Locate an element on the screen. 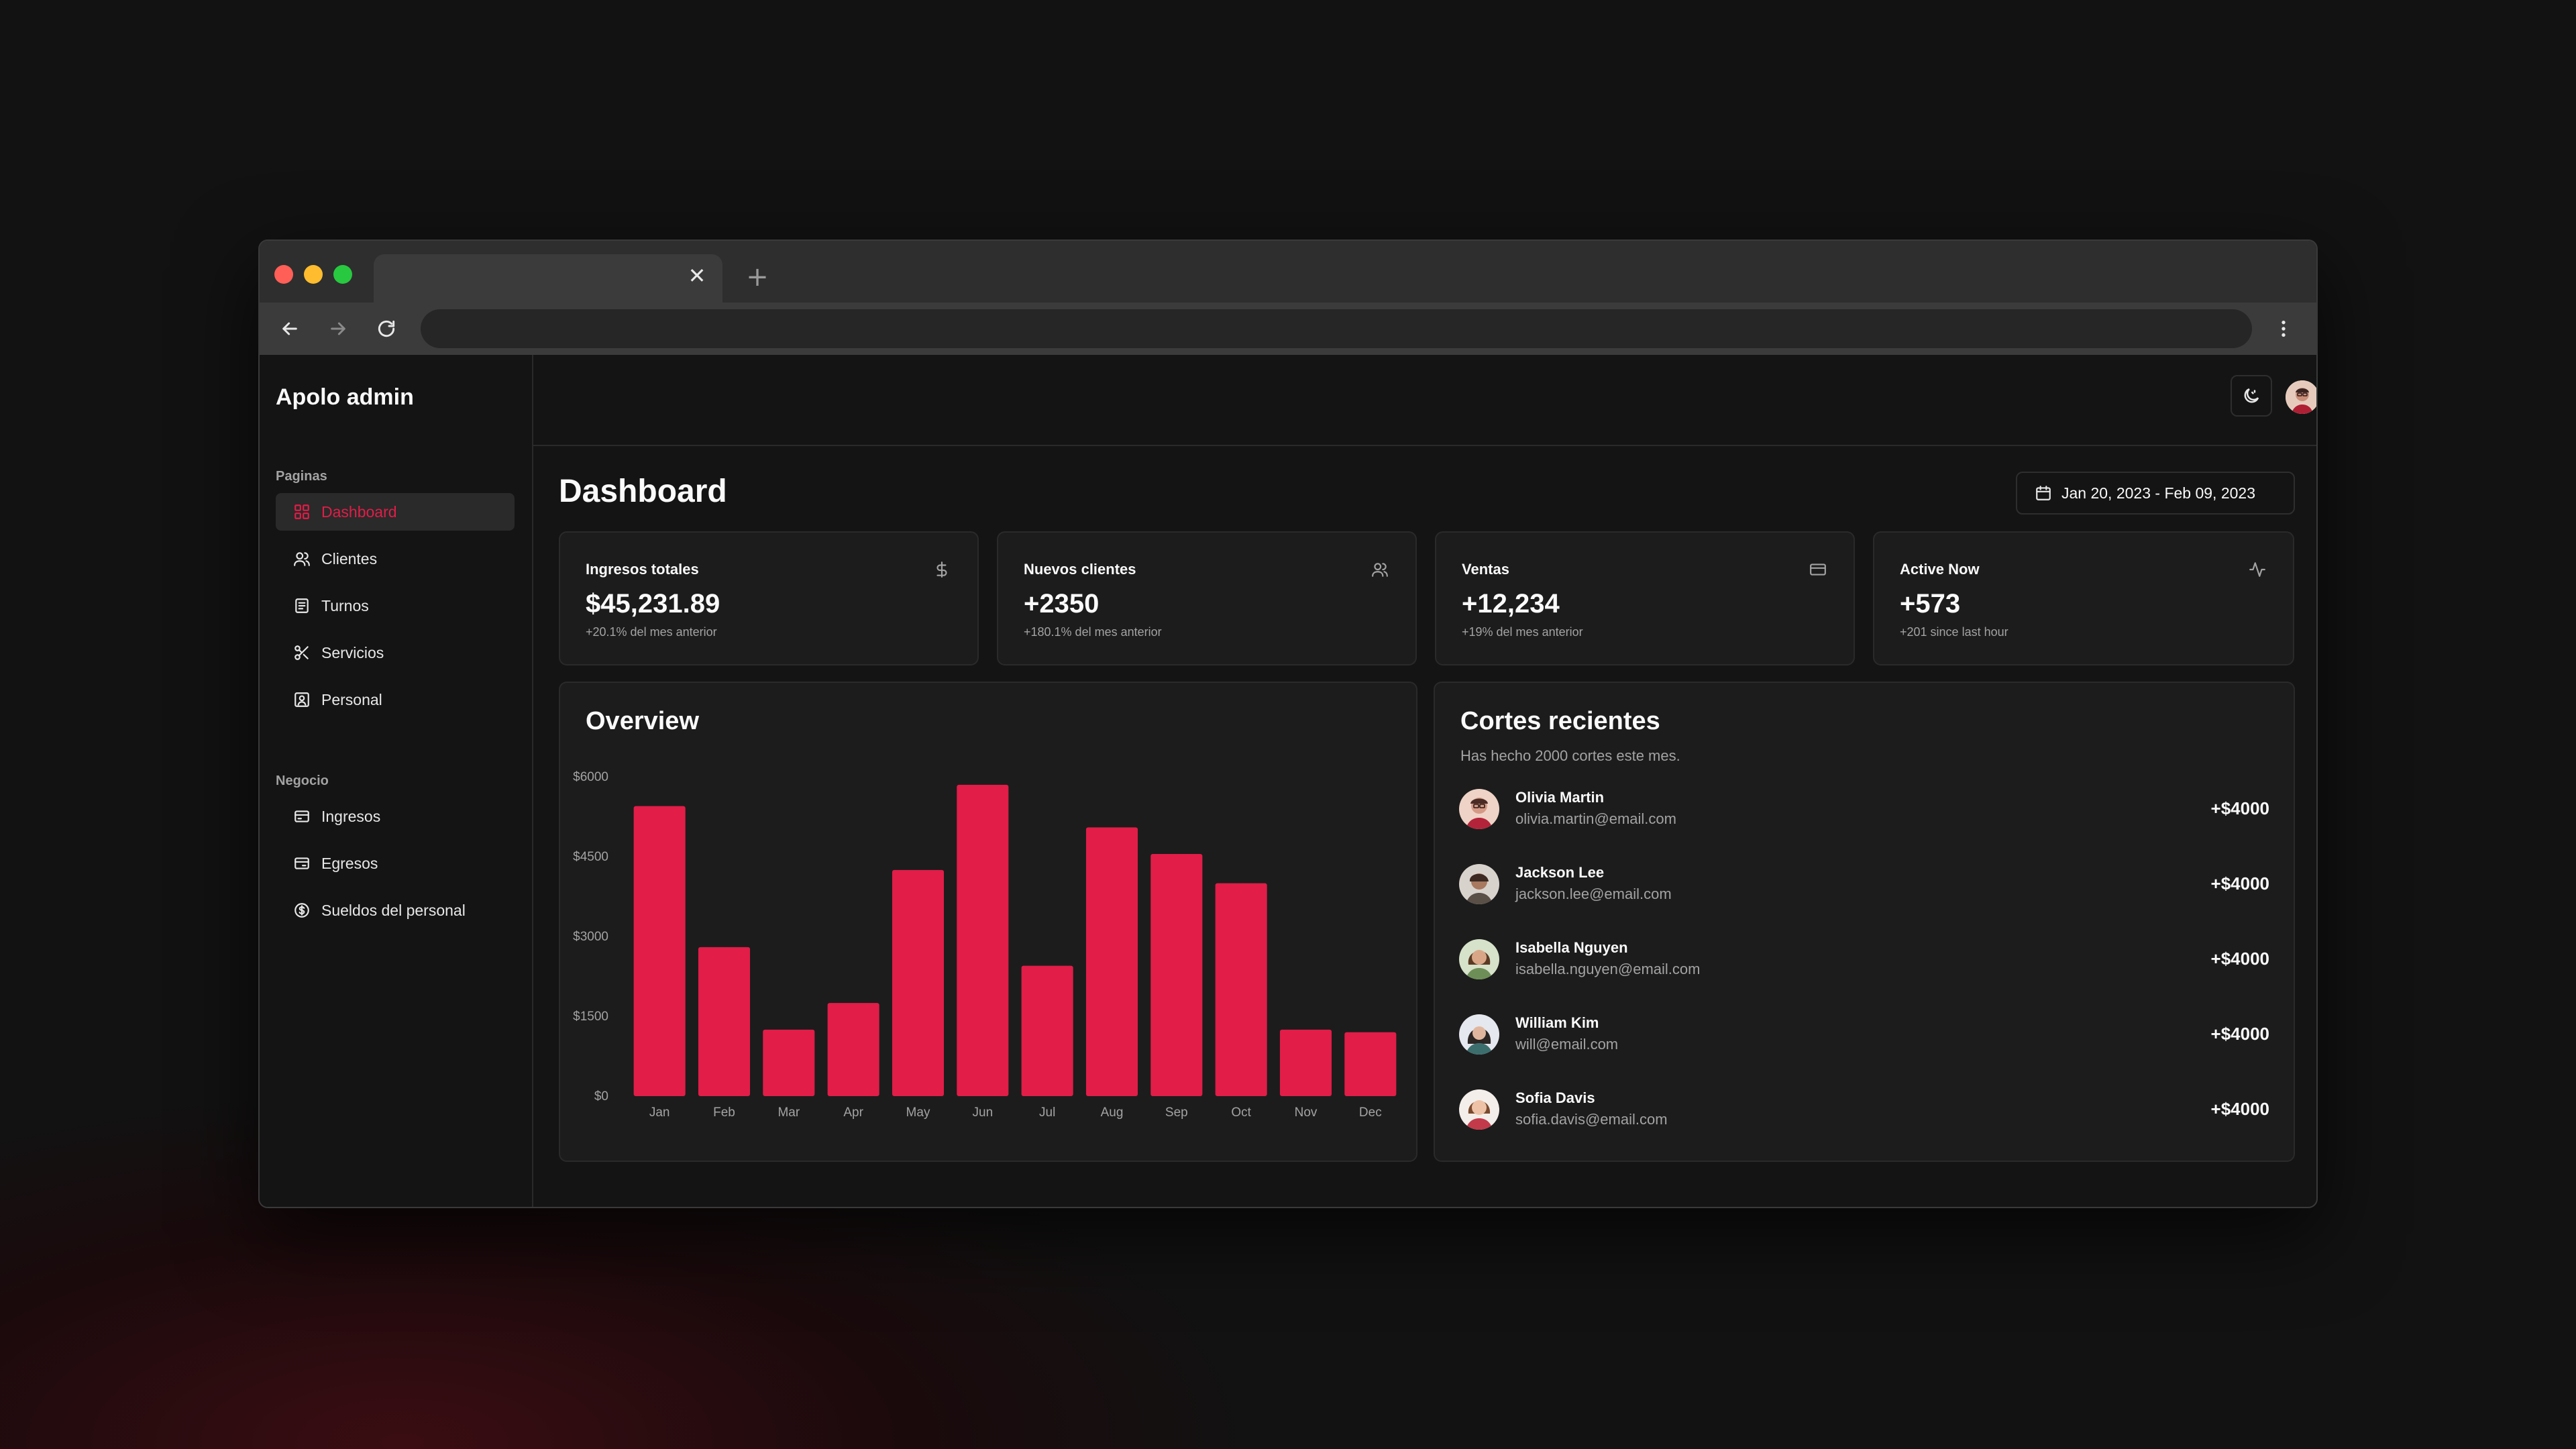 The image size is (2576, 1449). maximize-window-button is located at coordinates (342, 274).